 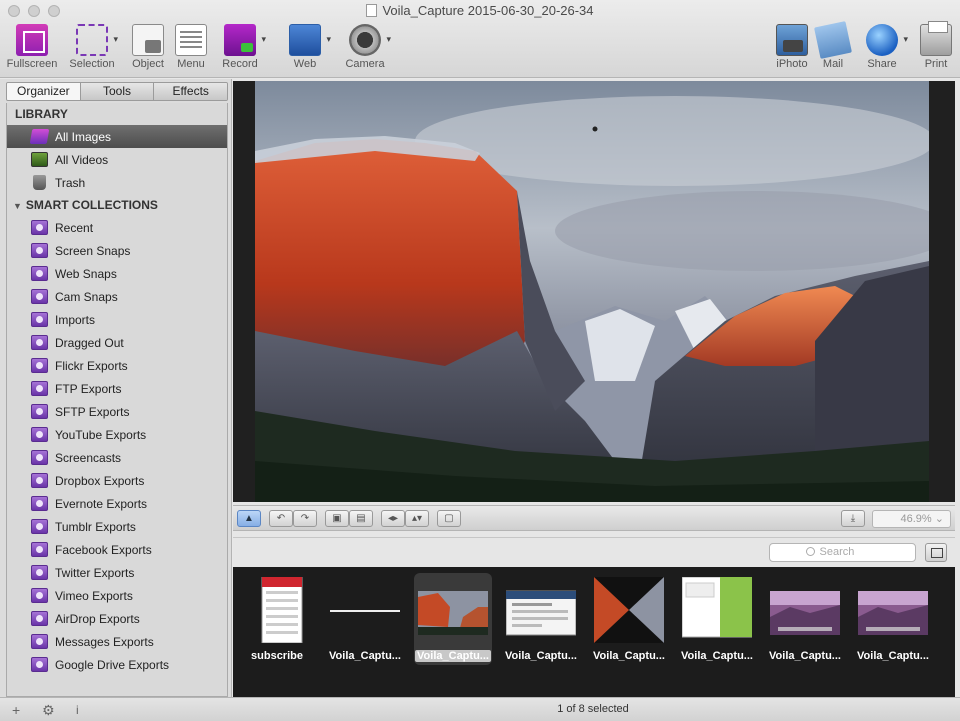 I want to click on sidebar-item-label: Vimeo Exports, so click(x=94, y=595).